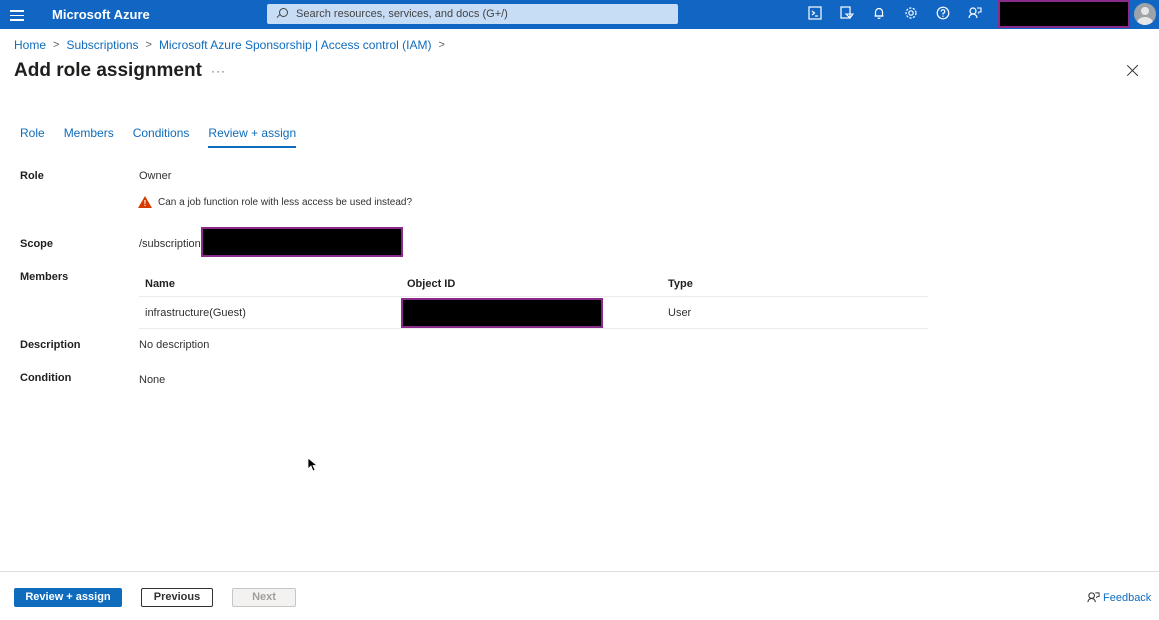 The height and width of the screenshot is (620, 1159). Describe the element at coordinates (174, 345) in the screenshot. I see `description-value: No description` at that location.